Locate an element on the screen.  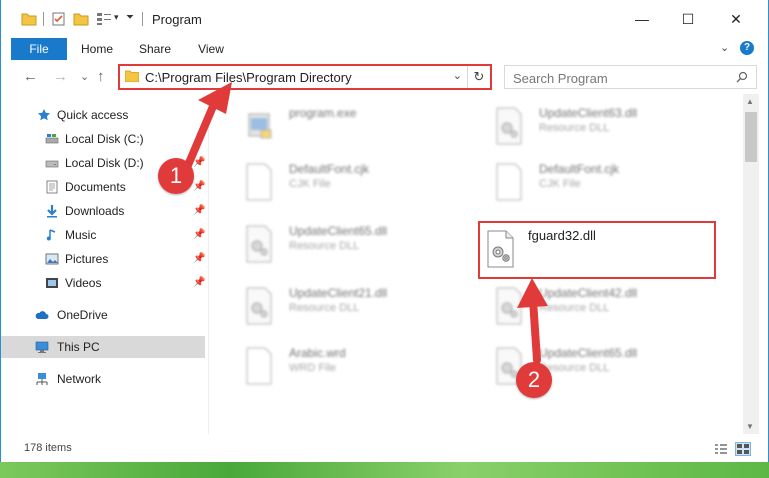
sidebar-item-onedrive: OneDrive is located at coordinates (103, 315).